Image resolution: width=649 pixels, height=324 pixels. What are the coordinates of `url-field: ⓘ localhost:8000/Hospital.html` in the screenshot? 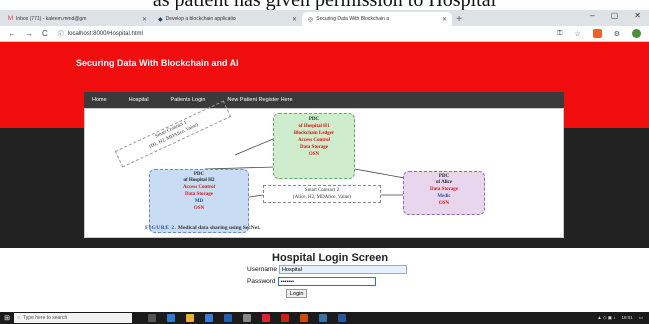 It's located at (100, 34).